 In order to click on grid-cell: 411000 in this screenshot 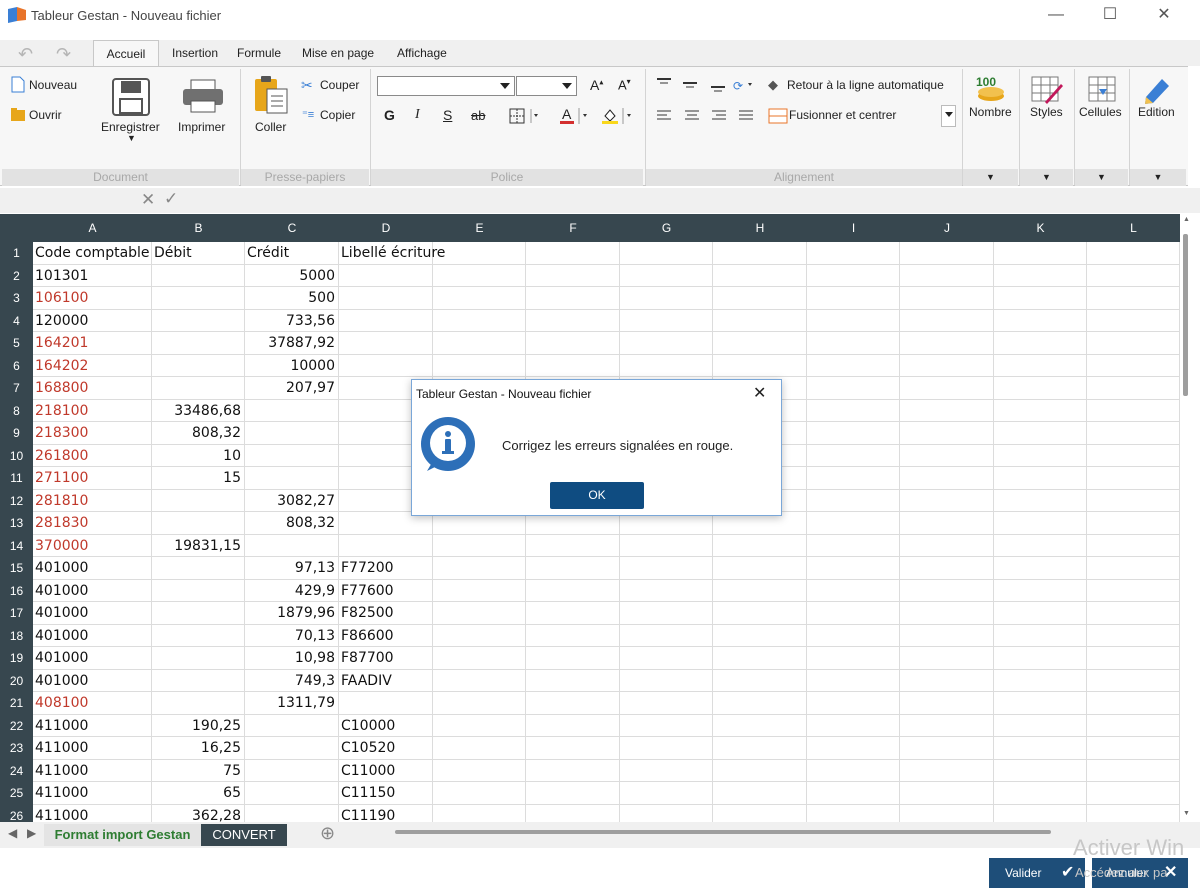, I will do `click(92, 813)`.